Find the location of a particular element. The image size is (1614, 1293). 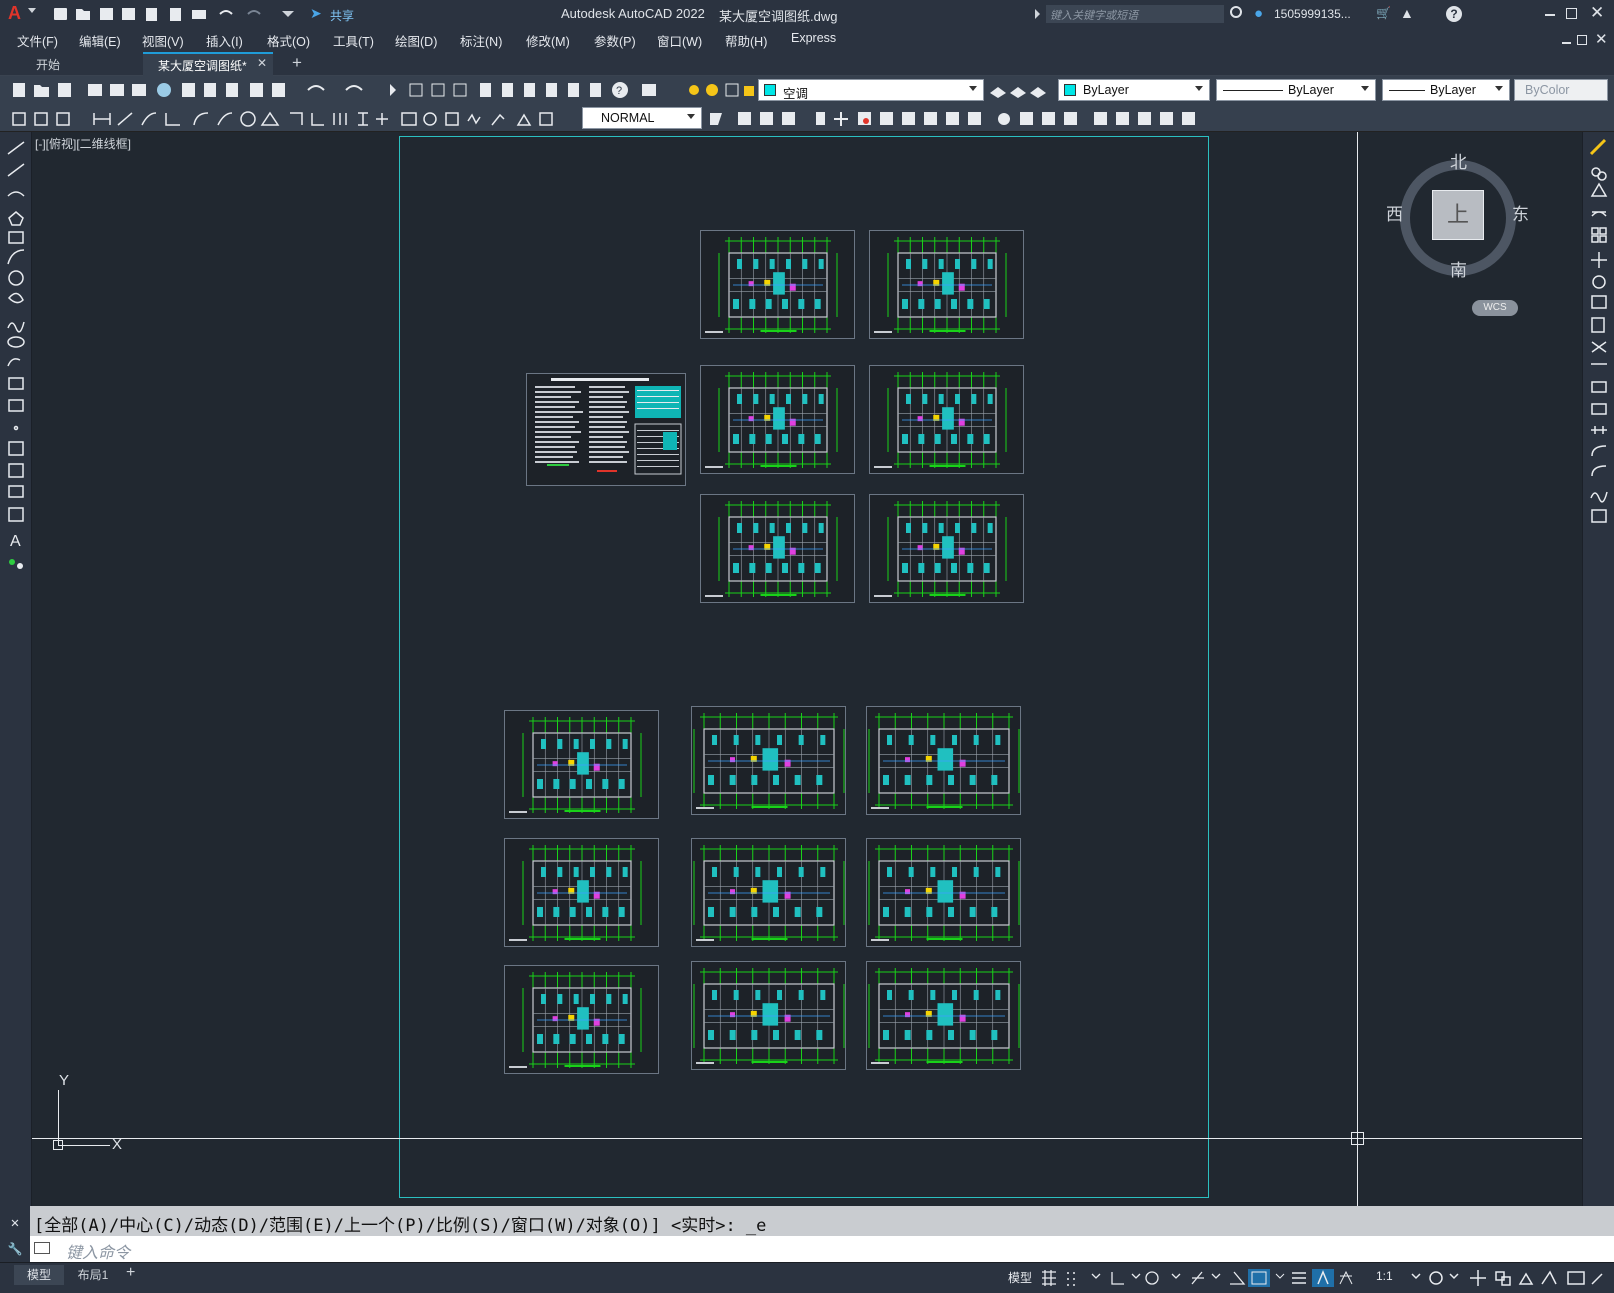

command-input: 键入命令 is located at coordinates (98, 1251).